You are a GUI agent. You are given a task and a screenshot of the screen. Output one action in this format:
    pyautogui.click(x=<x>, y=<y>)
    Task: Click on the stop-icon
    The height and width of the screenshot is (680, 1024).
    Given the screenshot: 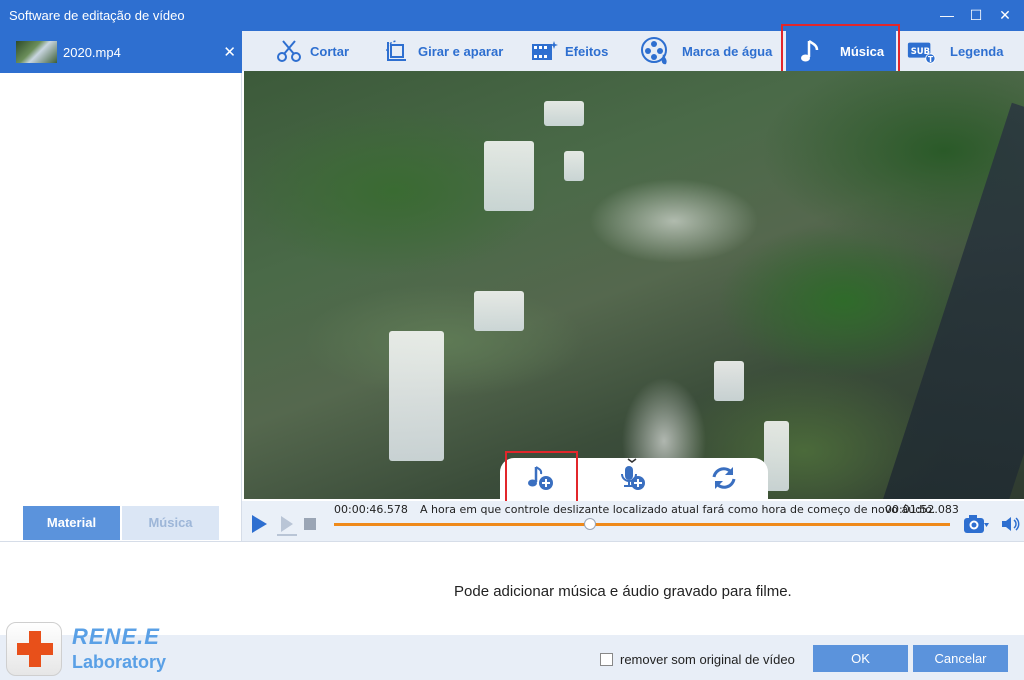 What is the action you would take?
    pyautogui.click(x=310, y=524)
    